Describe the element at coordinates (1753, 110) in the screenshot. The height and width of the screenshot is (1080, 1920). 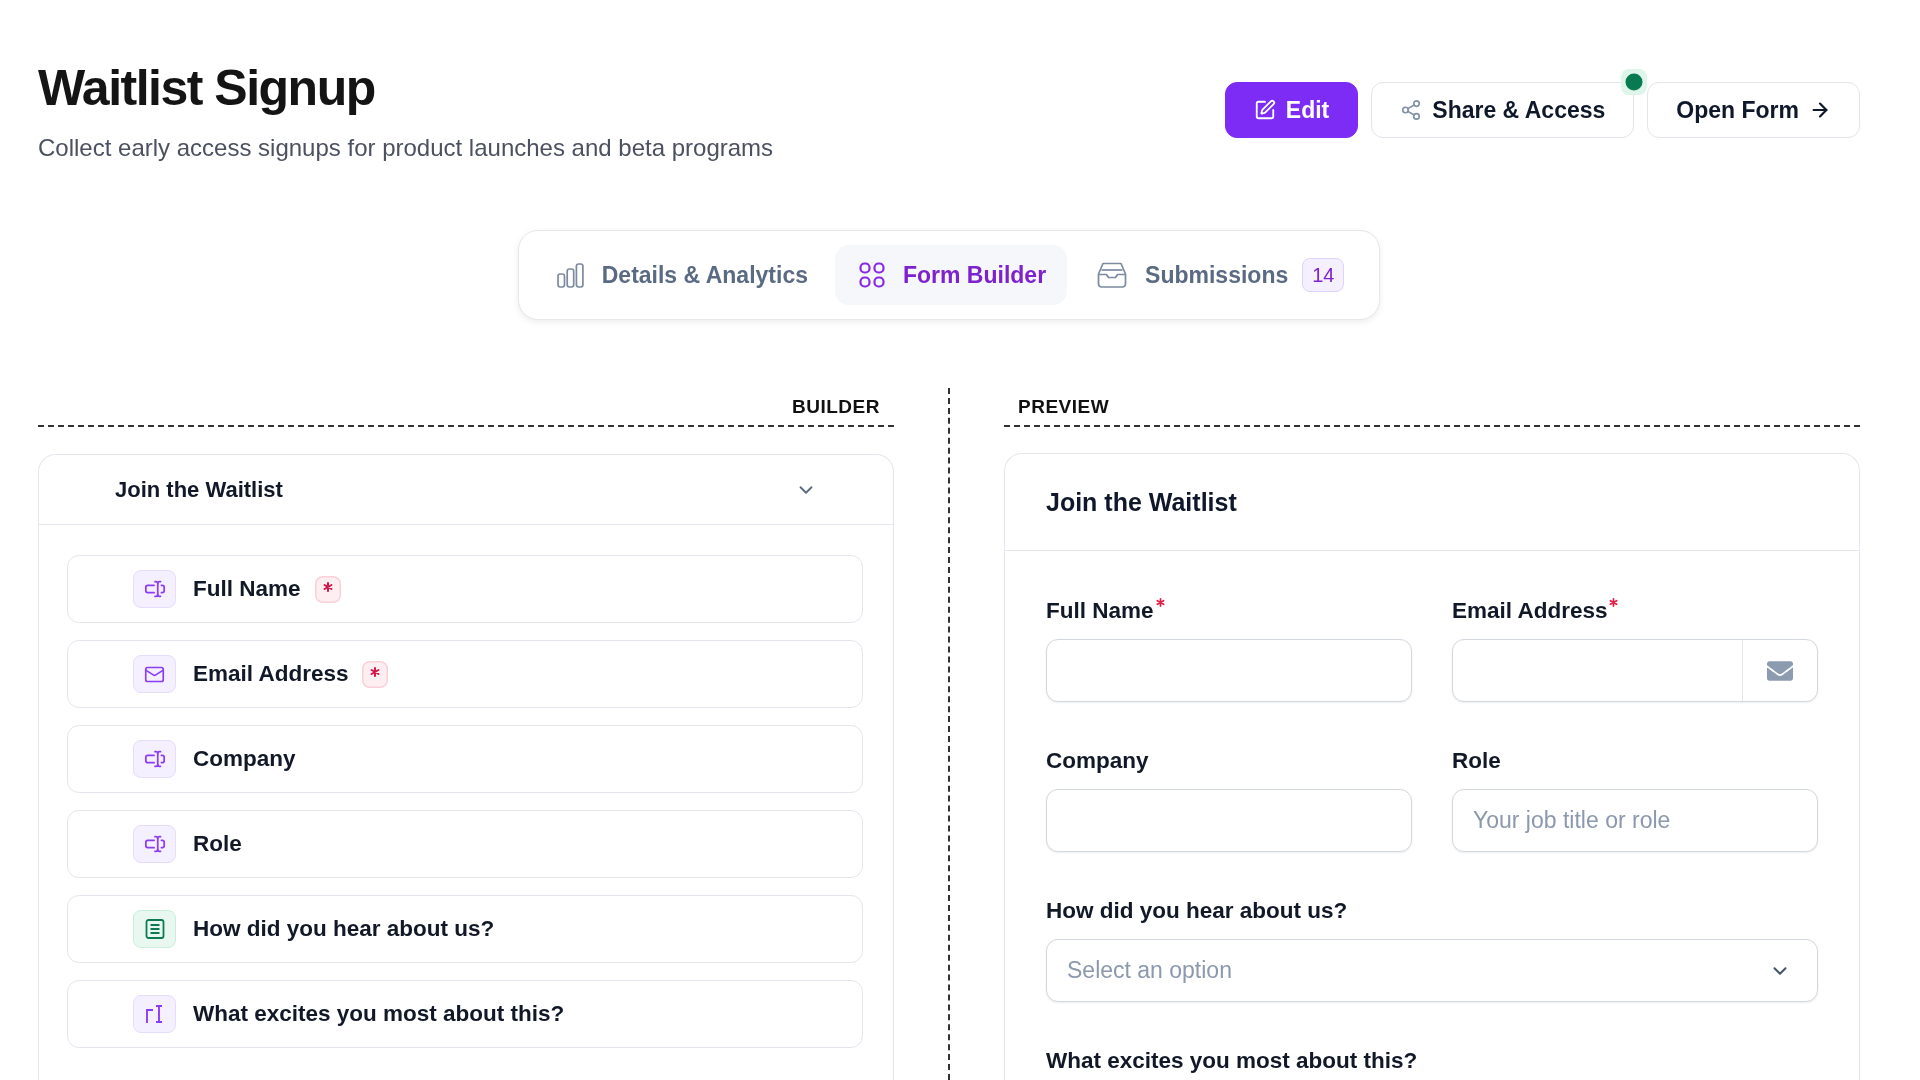
I see `open-form-button: Open Form` at that location.